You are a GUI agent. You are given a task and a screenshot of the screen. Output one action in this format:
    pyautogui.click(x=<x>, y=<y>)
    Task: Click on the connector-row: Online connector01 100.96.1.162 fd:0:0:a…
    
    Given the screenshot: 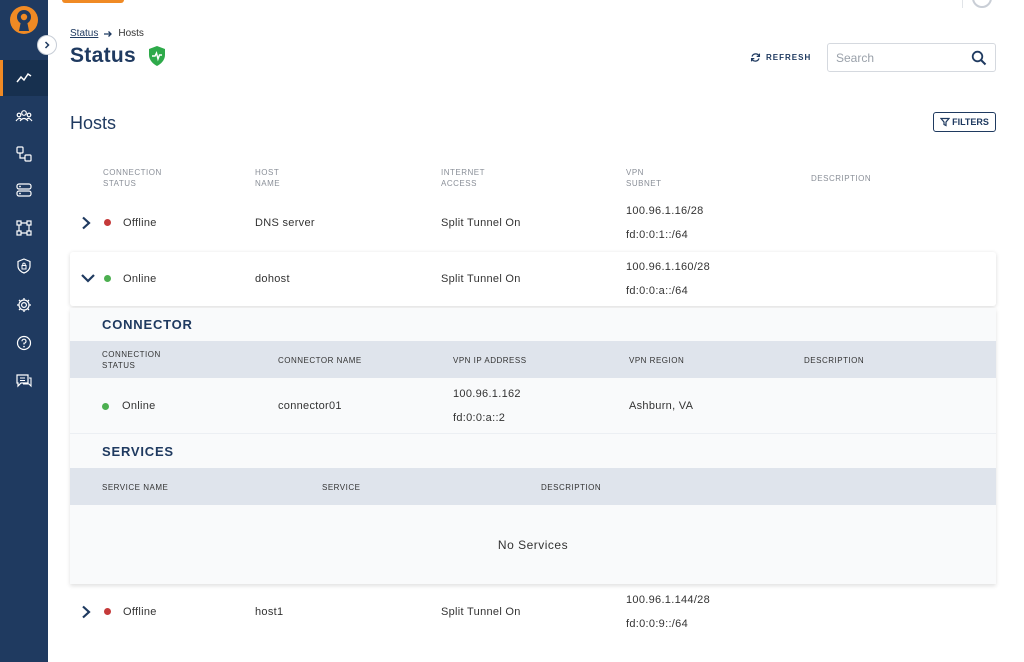 What is the action you would take?
    pyautogui.click(x=533, y=406)
    